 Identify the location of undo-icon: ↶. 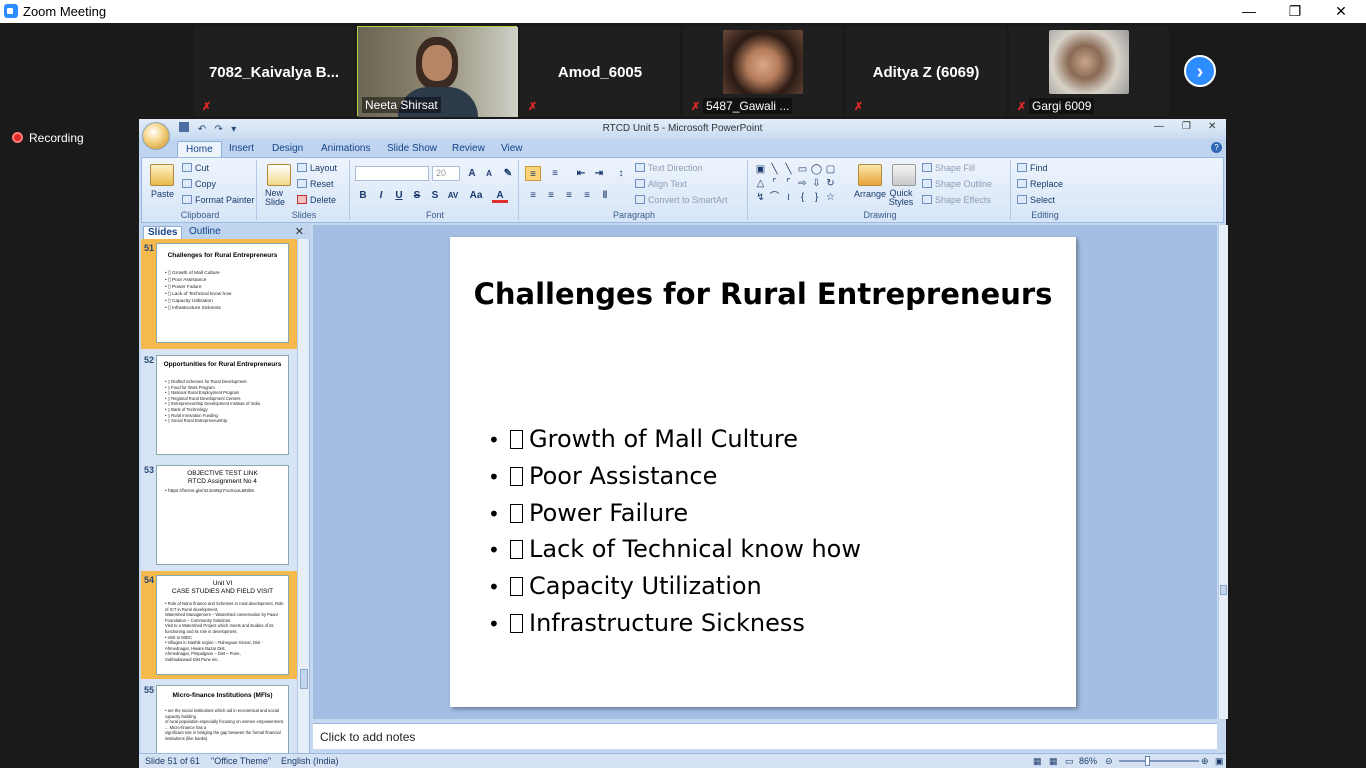
(202, 129).